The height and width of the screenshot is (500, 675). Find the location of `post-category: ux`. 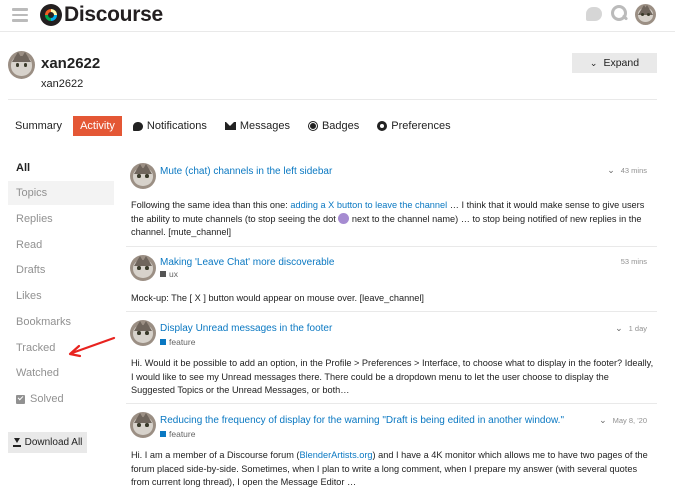

post-category: ux is located at coordinates (169, 274).